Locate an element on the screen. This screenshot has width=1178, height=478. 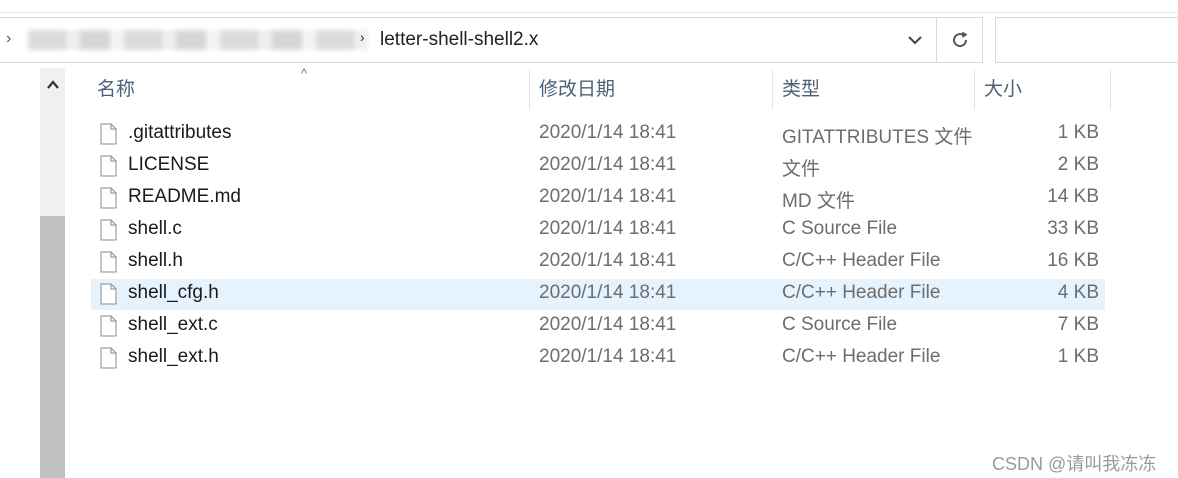
file-type: GITATTRIBUTES 文件 is located at coordinates (877, 137).